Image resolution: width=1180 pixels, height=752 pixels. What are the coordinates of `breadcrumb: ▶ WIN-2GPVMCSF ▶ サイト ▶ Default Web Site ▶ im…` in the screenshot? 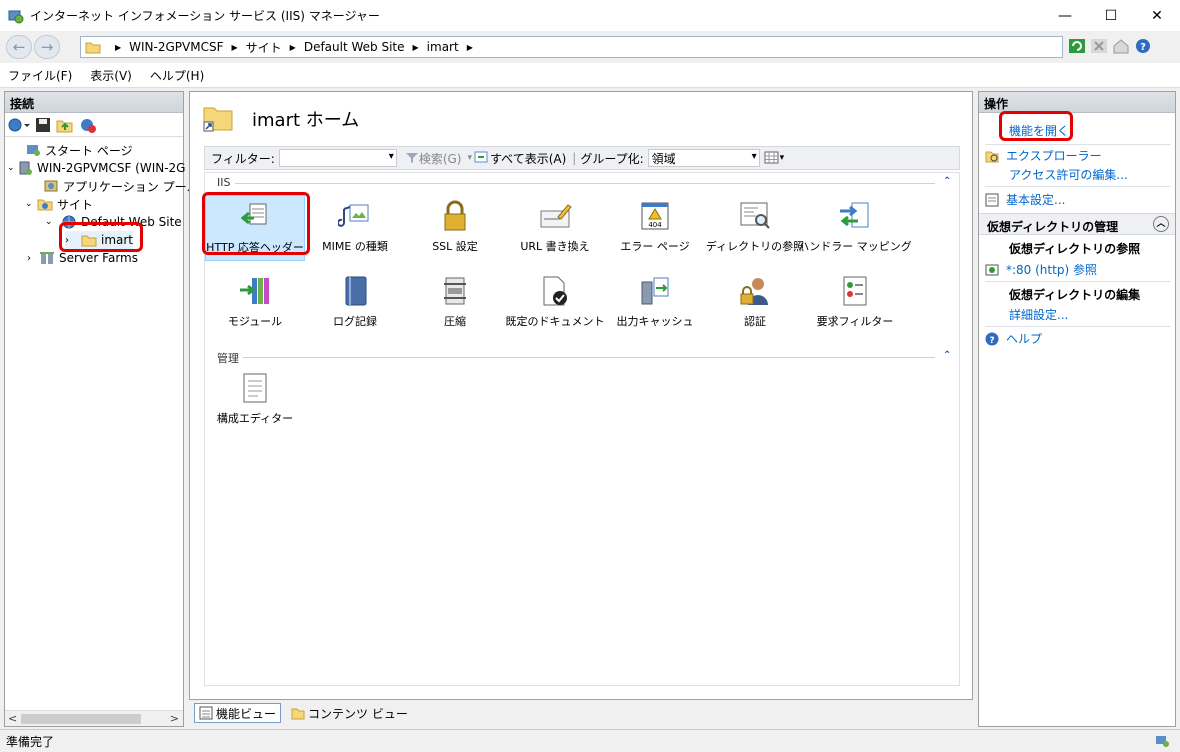 It's located at (571, 47).